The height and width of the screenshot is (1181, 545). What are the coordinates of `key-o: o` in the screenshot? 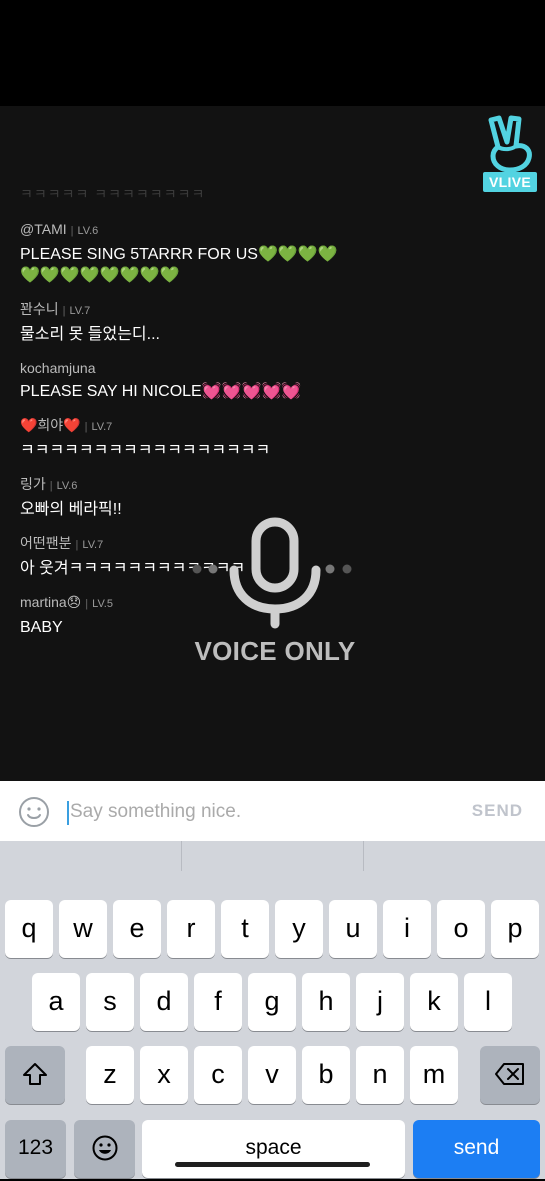 It's located at (461, 929).